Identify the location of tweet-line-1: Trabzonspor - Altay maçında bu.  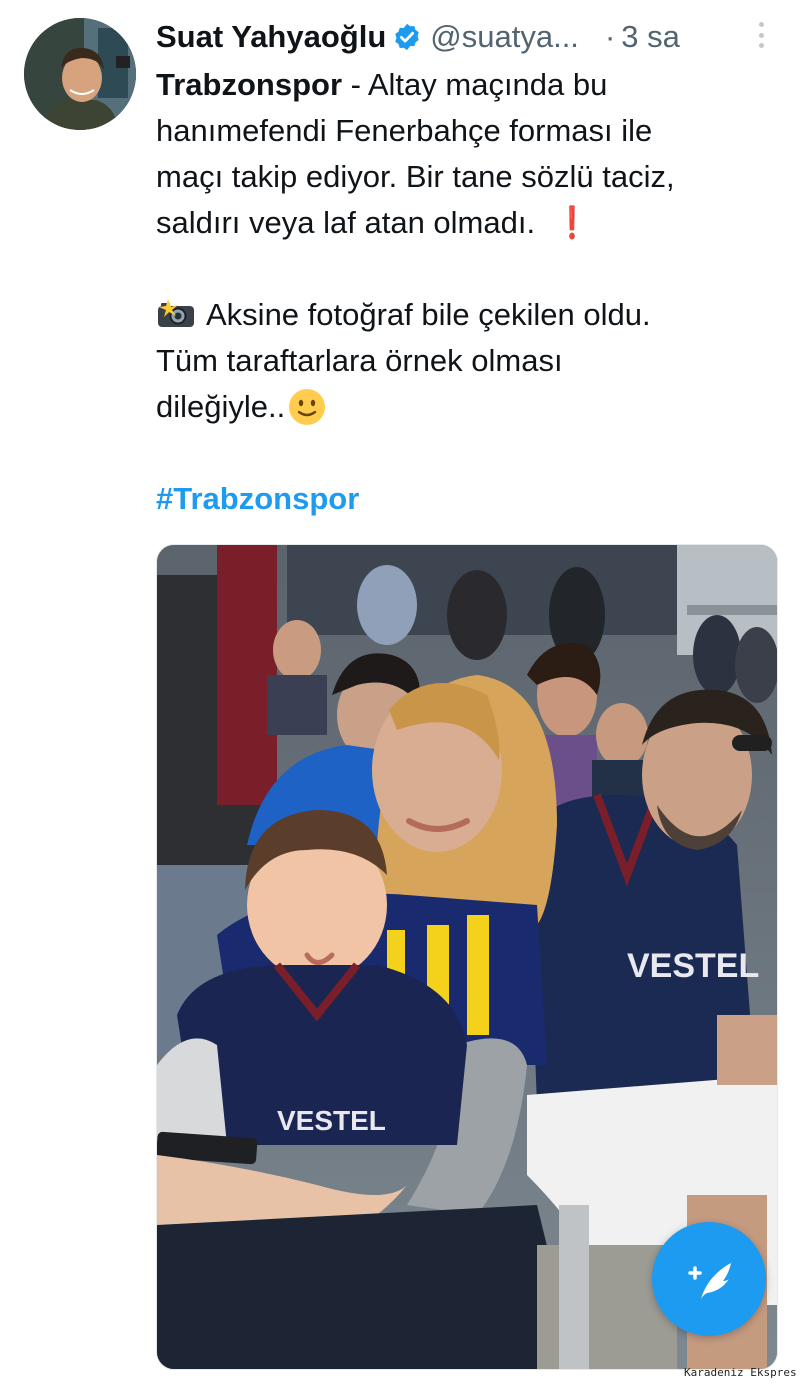
(471, 85).